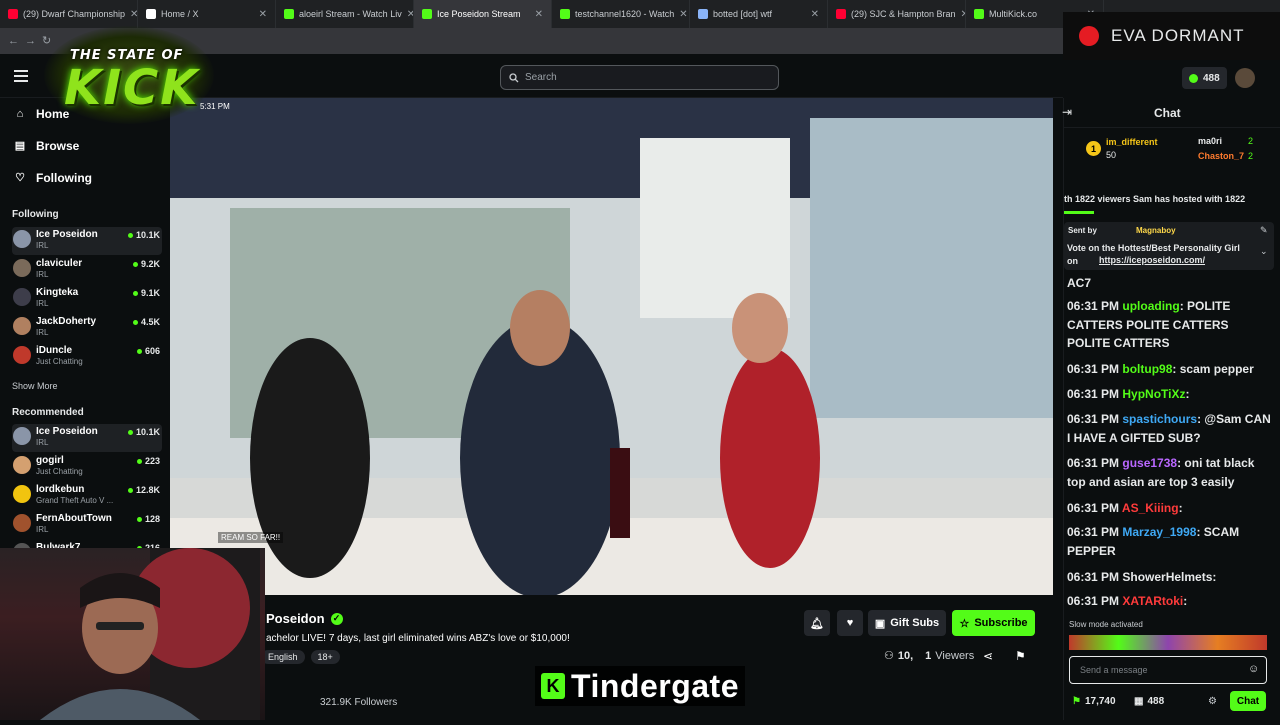 The height and width of the screenshot is (725, 1280). I want to click on host-progress, so click(1079, 212).